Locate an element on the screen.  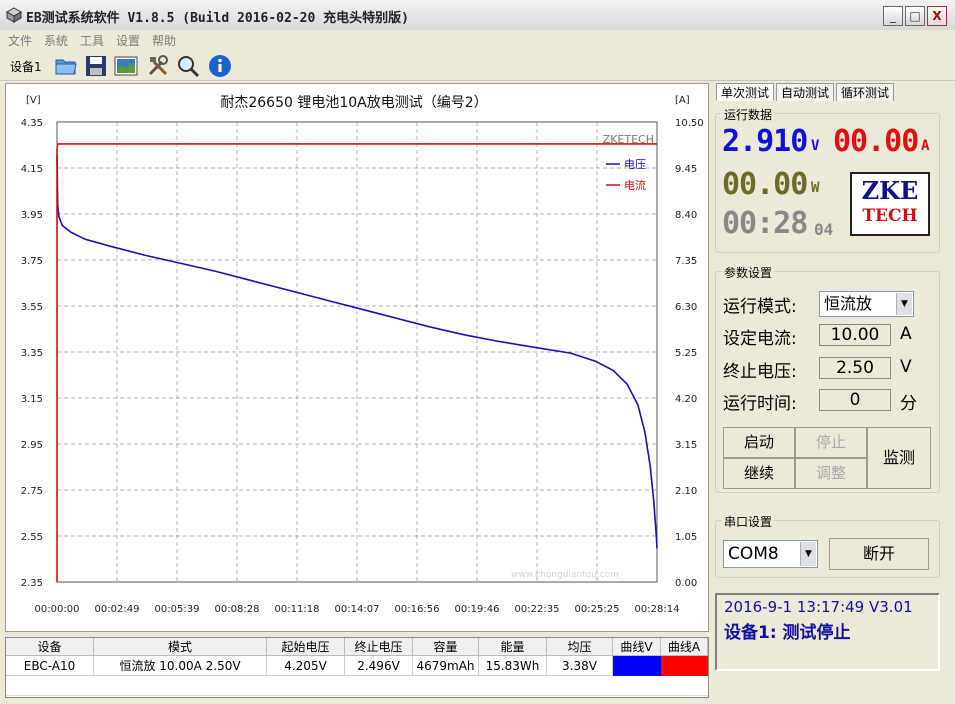
elapsed-seconds-display: 04 is located at coordinates (824, 229).